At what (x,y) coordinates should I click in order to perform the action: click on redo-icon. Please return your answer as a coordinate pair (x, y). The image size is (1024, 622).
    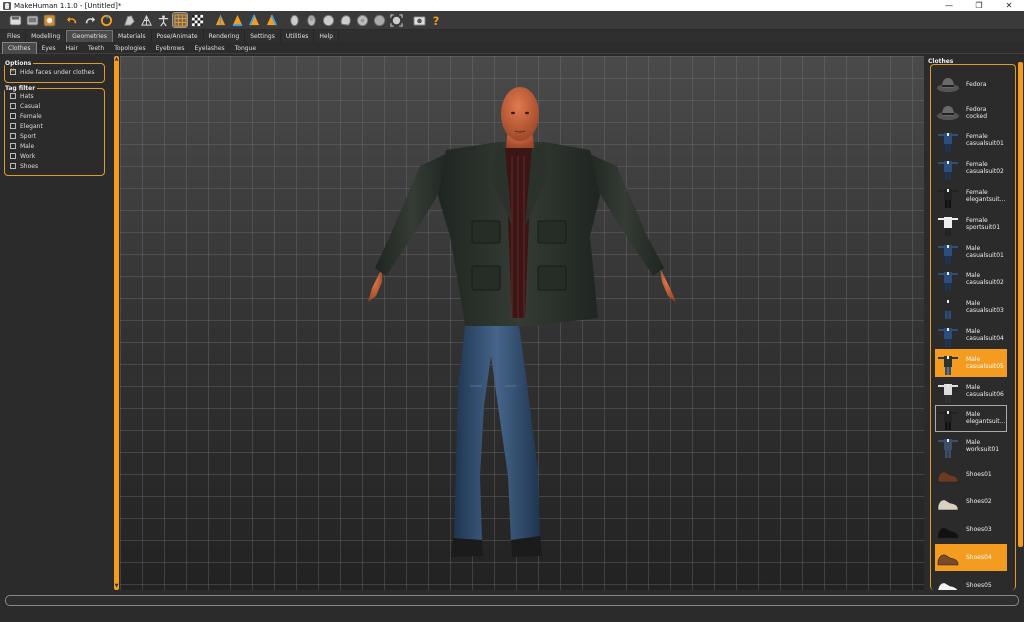
    Looking at the image, I should click on (89, 20).